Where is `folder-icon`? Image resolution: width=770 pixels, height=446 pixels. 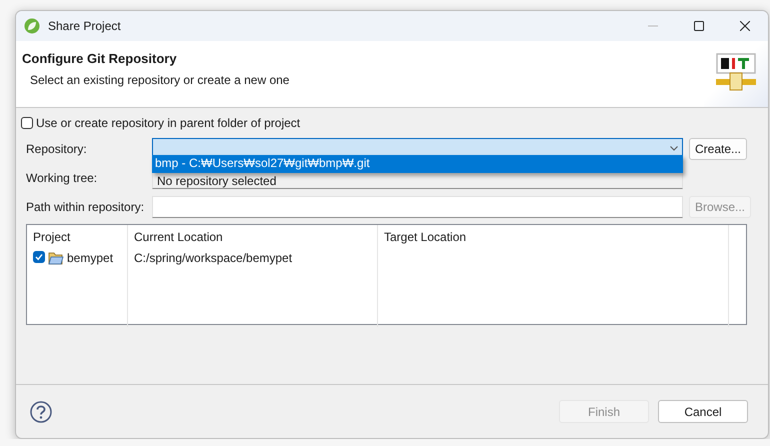
folder-icon is located at coordinates (56, 258).